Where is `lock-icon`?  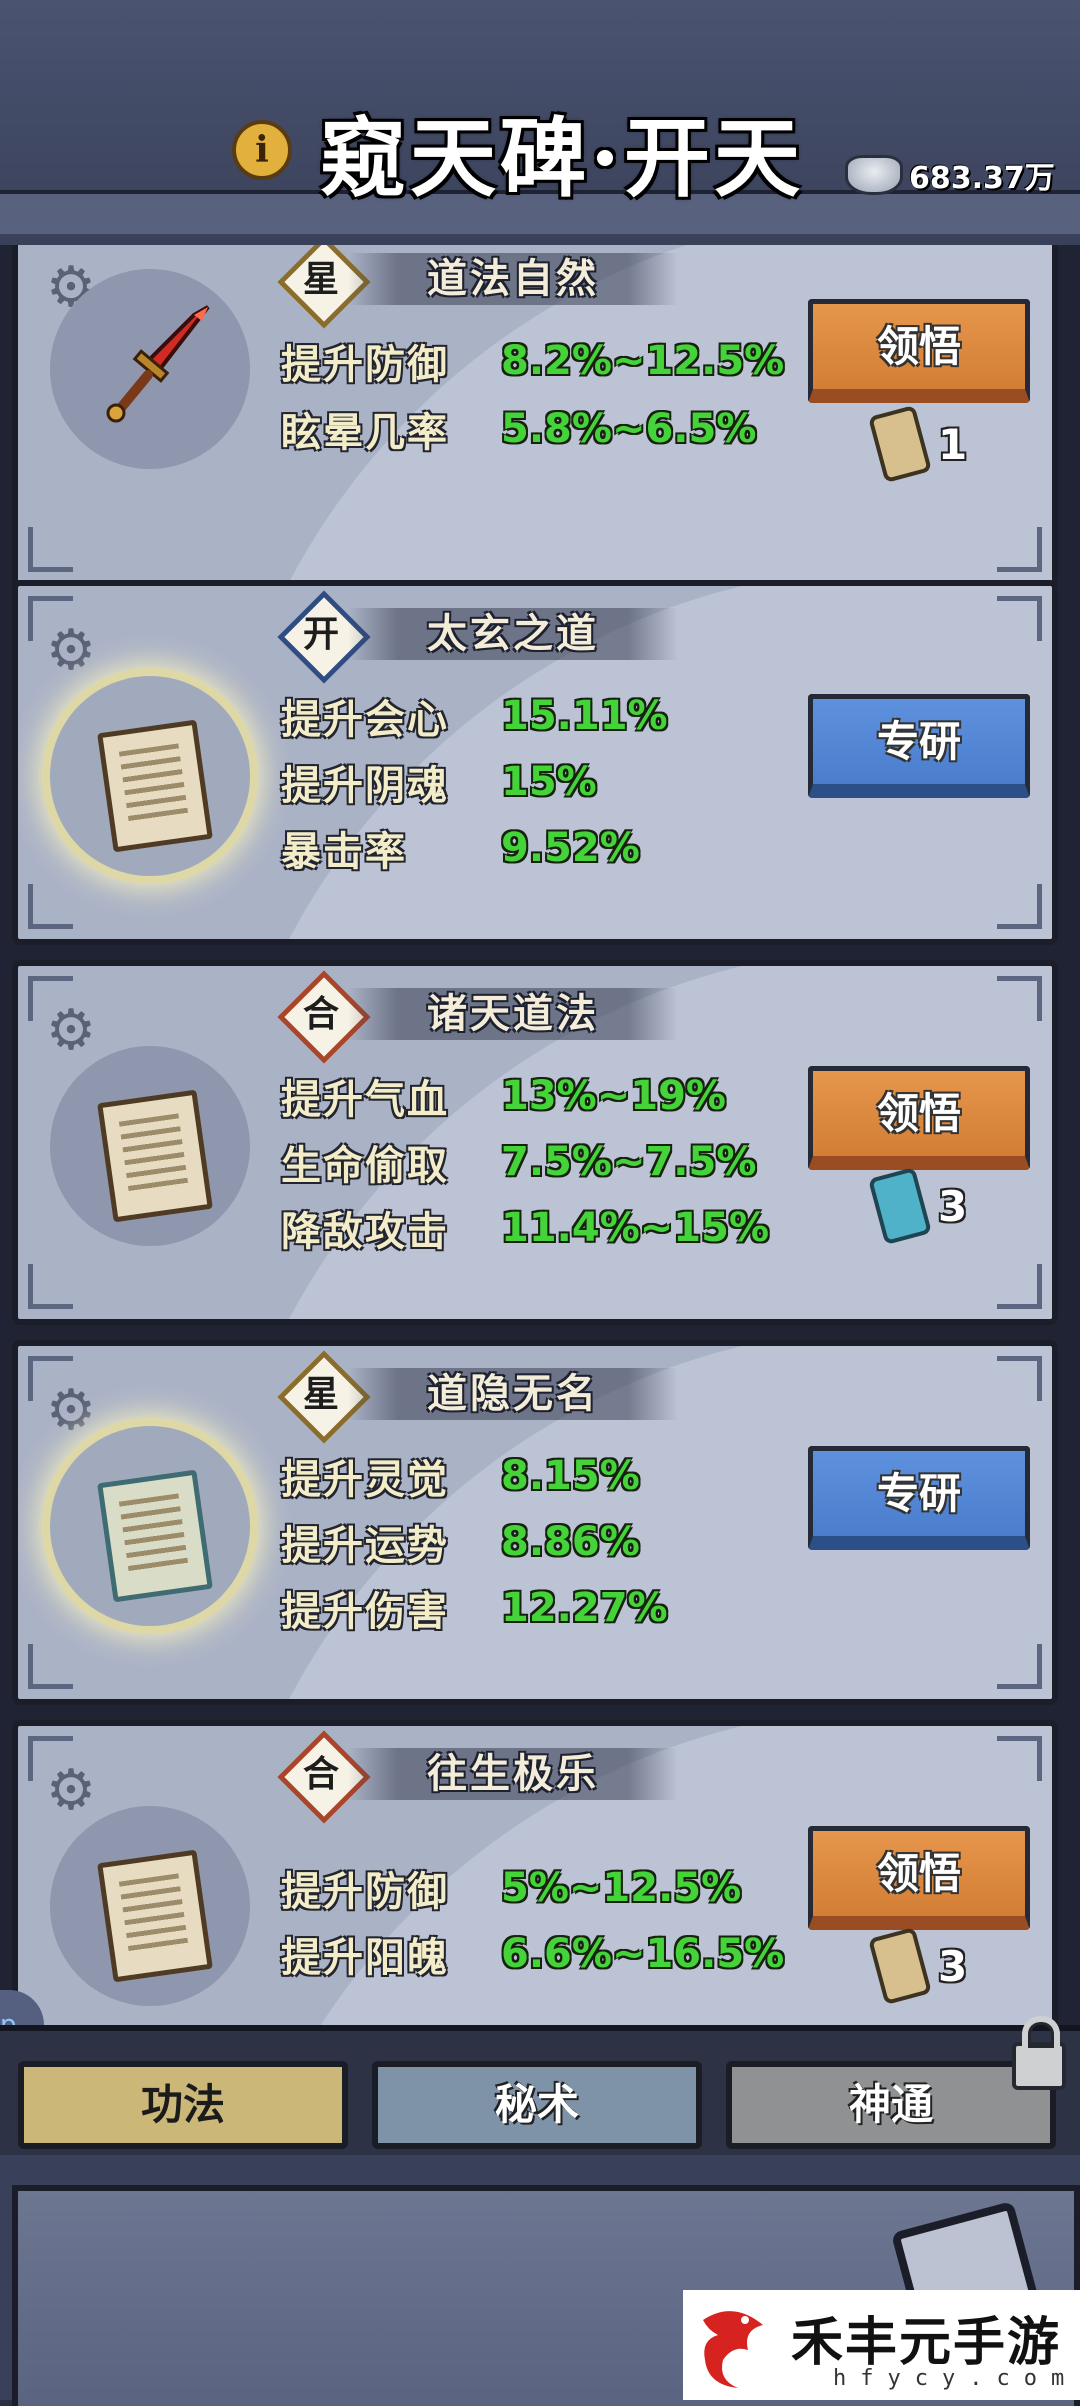 lock-icon is located at coordinates (1039, 2053).